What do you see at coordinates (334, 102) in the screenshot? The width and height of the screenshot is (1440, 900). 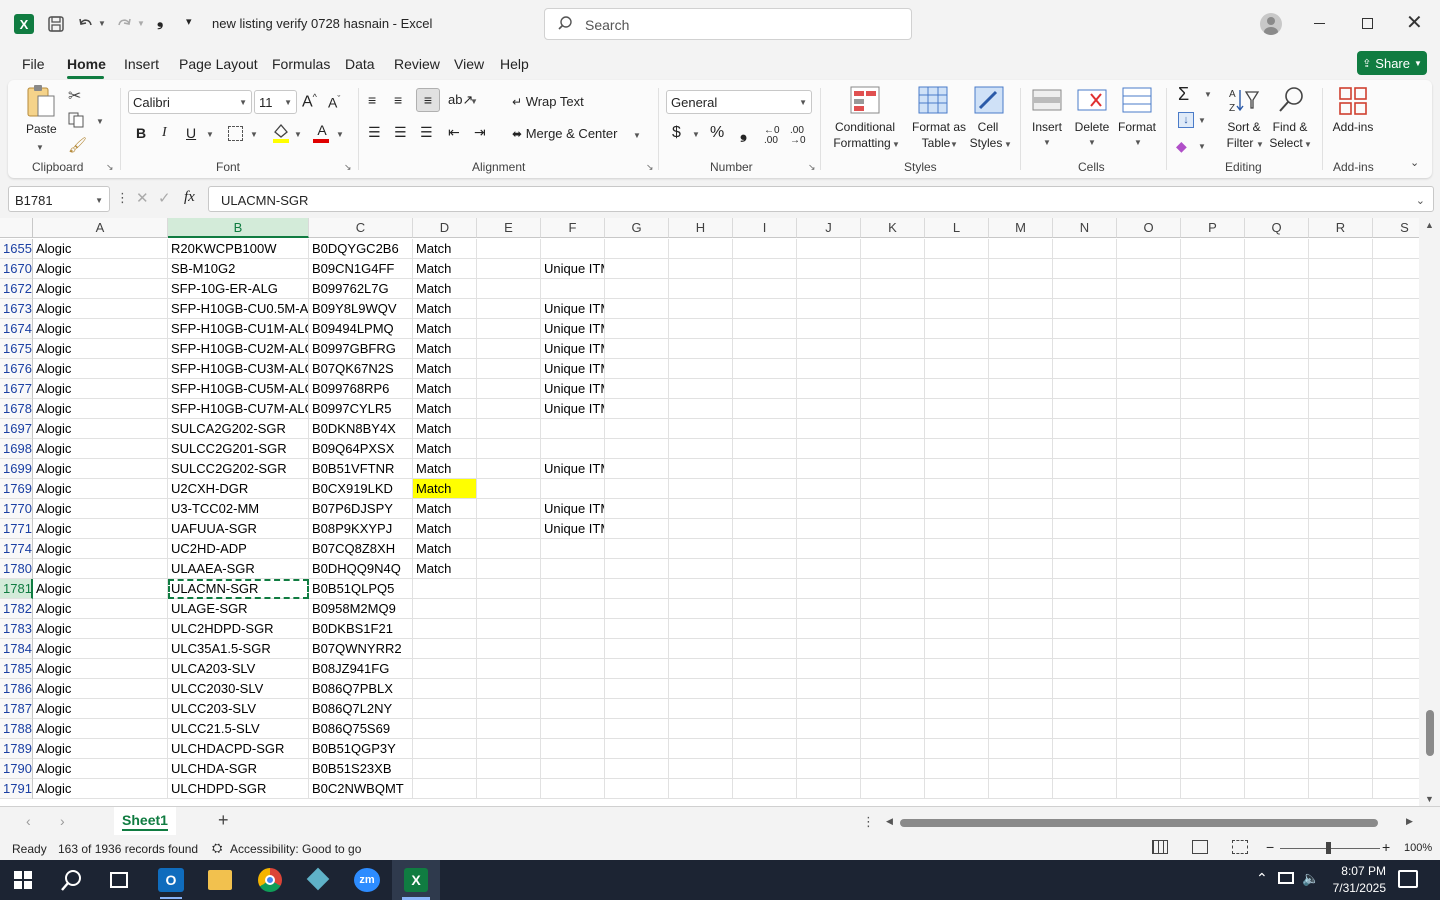 I see `decrease-font-size-icon: Aˇ` at bounding box center [334, 102].